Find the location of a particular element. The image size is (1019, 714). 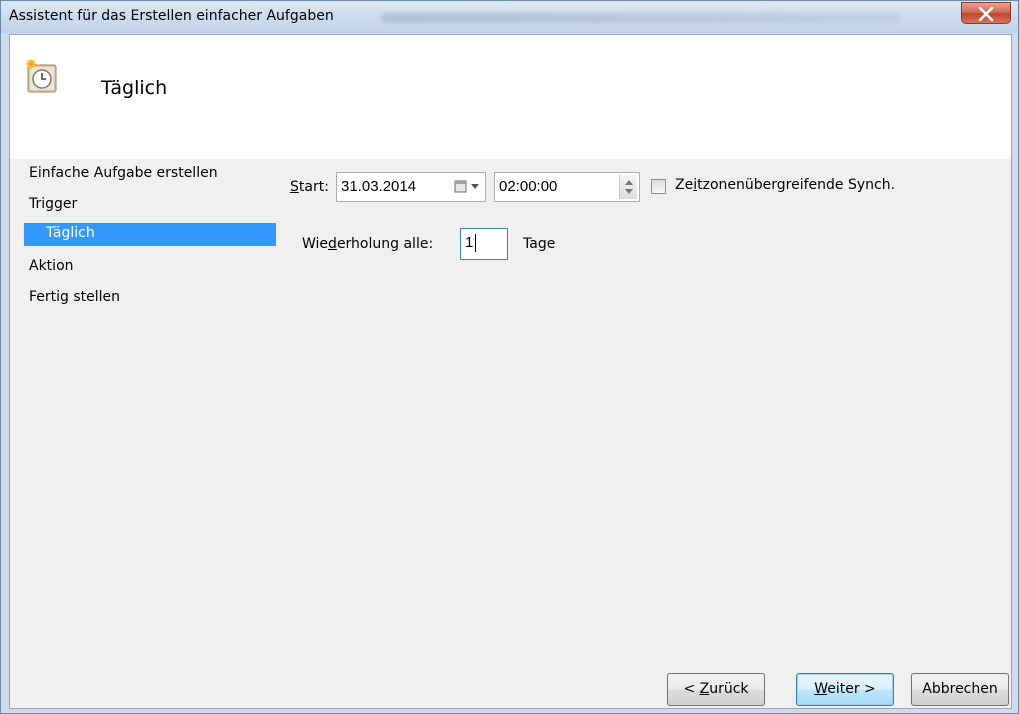

time-spinner is located at coordinates (628, 187).